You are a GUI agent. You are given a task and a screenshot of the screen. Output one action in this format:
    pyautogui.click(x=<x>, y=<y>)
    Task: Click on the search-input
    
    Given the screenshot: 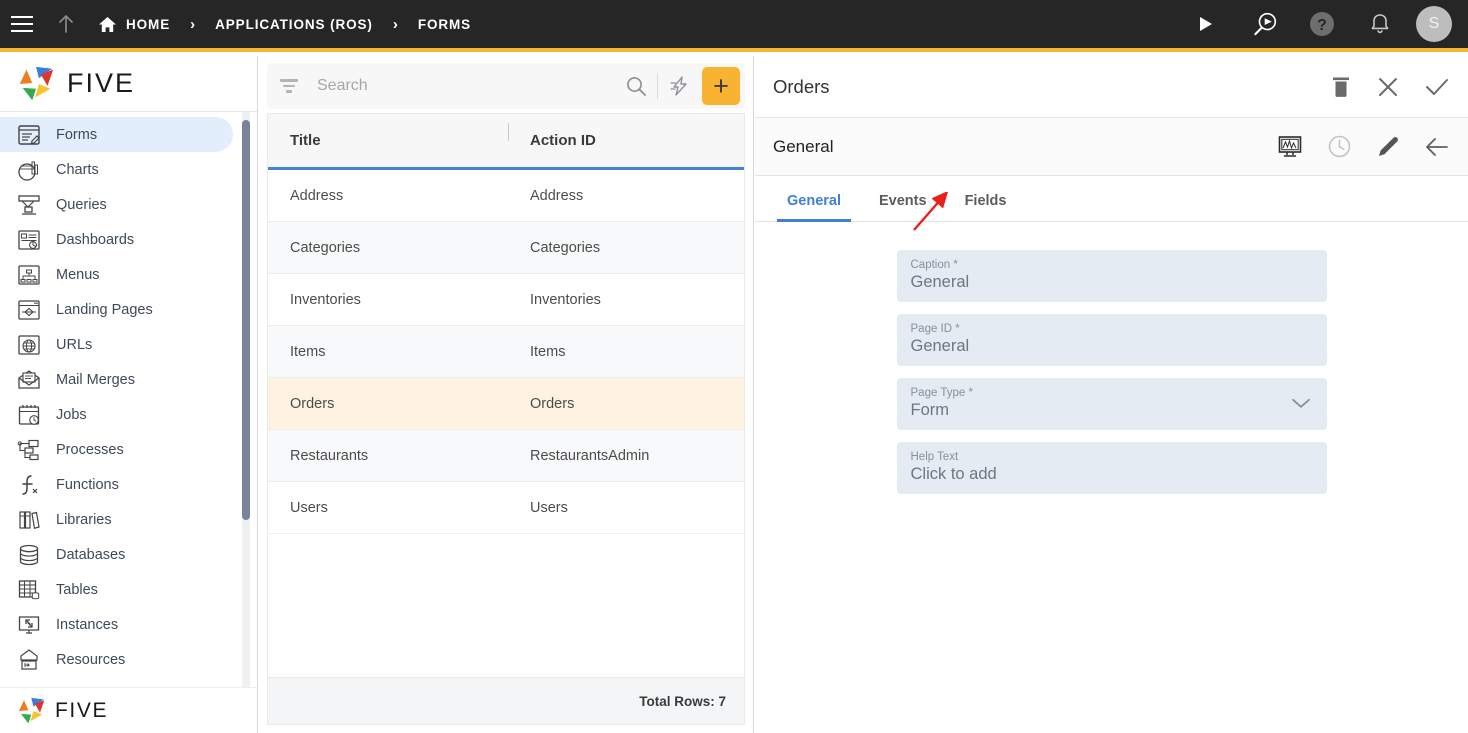 What is the action you would take?
    pyautogui.click(x=471, y=86)
    